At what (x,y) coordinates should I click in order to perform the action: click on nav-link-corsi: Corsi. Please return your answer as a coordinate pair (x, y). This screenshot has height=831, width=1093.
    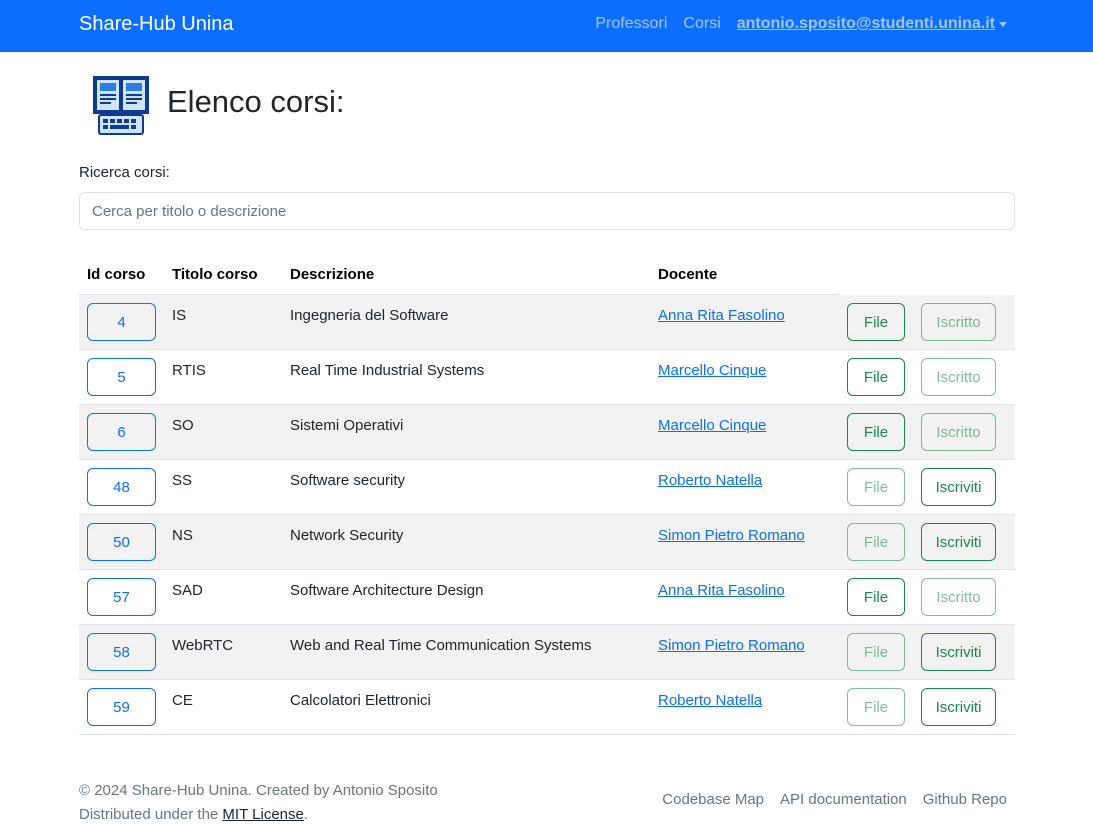
    Looking at the image, I should click on (701, 24).